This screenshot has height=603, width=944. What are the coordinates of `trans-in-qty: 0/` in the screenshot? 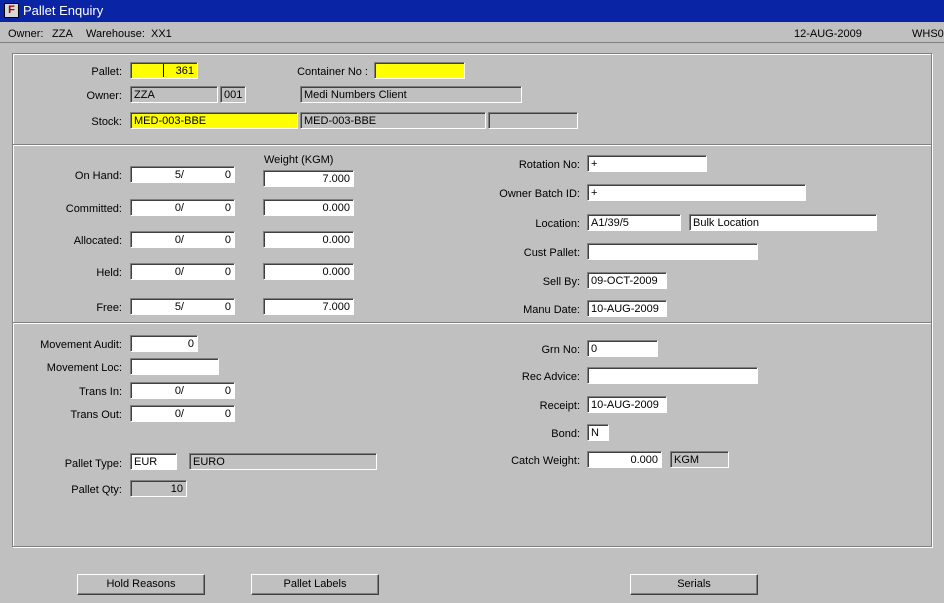 It's located at (179, 391).